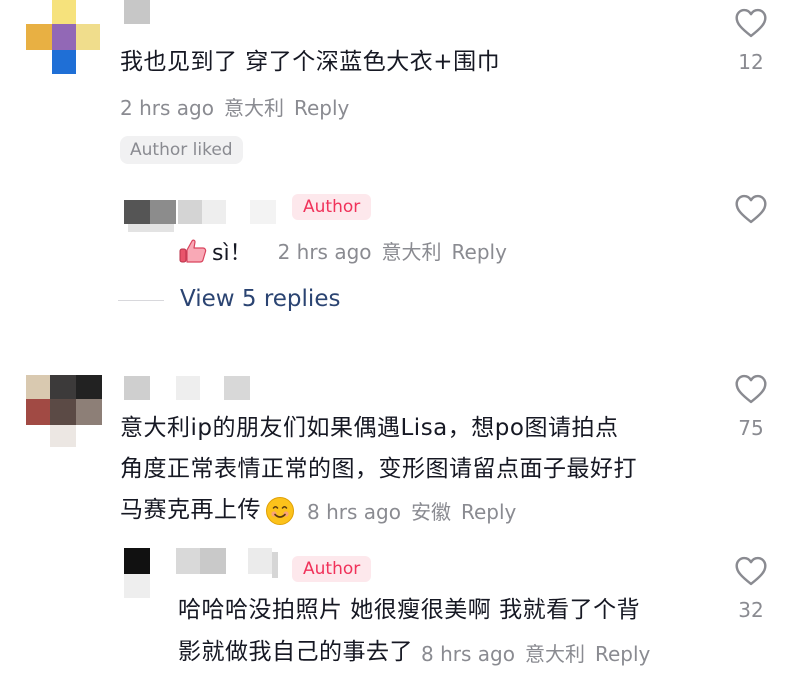 Image resolution: width=800 pixels, height=674 pixels. What do you see at coordinates (369, 428) in the screenshot?
I see `comment-text-line: 意大利ip的朋友们如果偶遇Lisa，想po图请拍点` at bounding box center [369, 428].